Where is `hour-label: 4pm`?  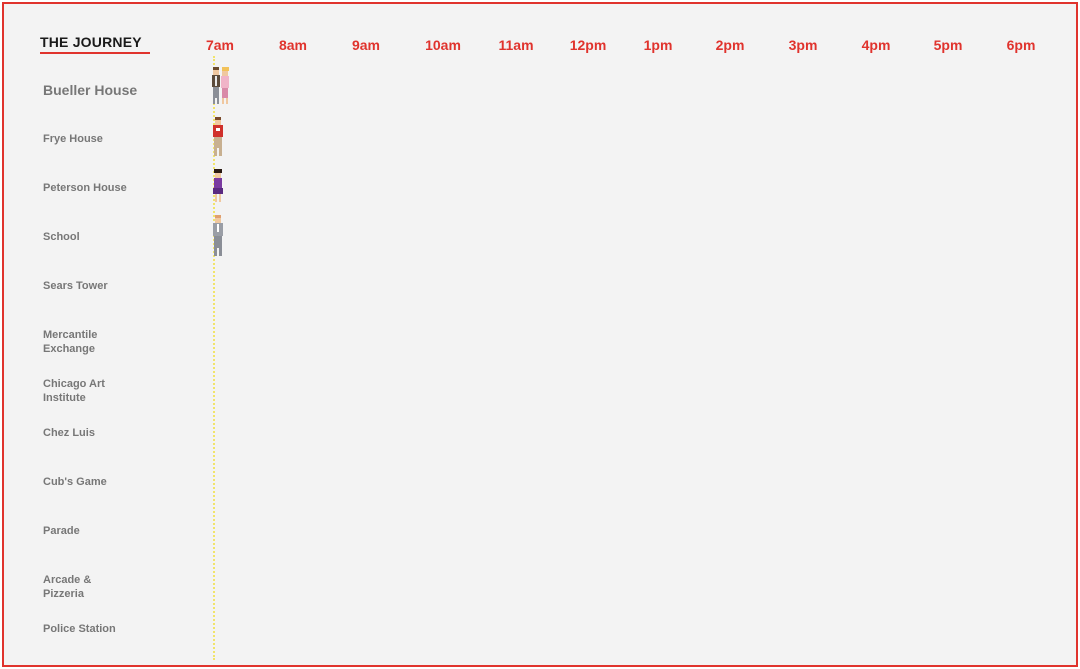
hour-label: 4pm is located at coordinates (876, 45).